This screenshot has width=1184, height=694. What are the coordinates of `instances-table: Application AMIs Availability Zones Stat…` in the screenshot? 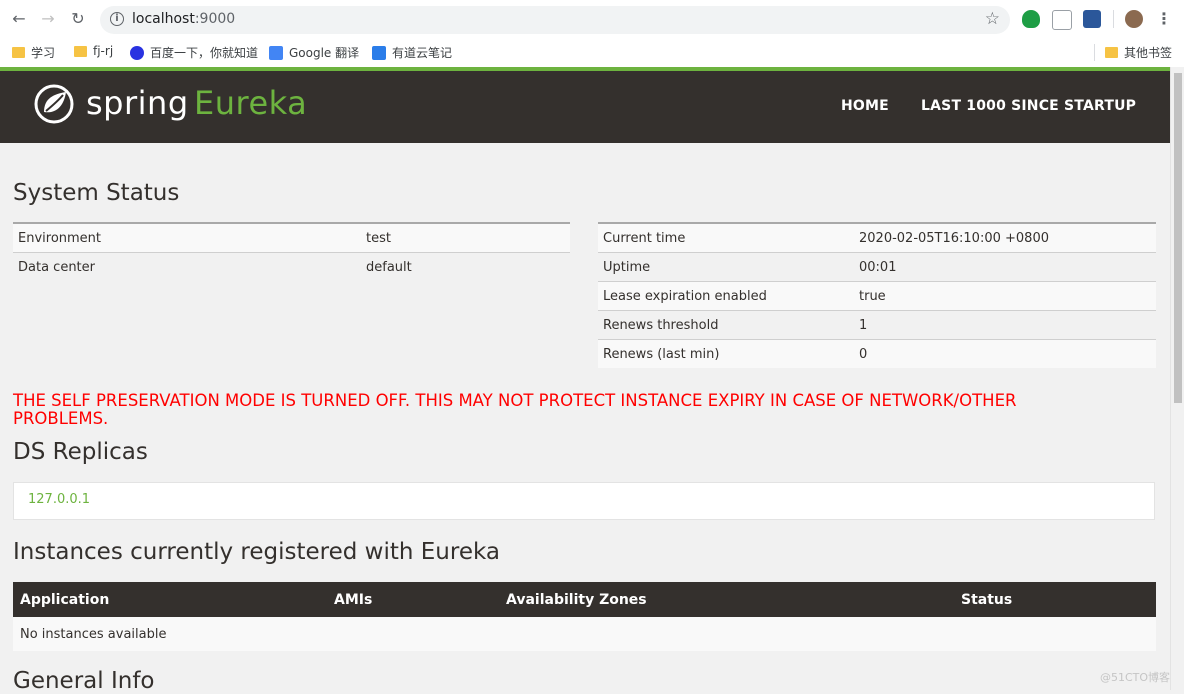 It's located at (584, 616).